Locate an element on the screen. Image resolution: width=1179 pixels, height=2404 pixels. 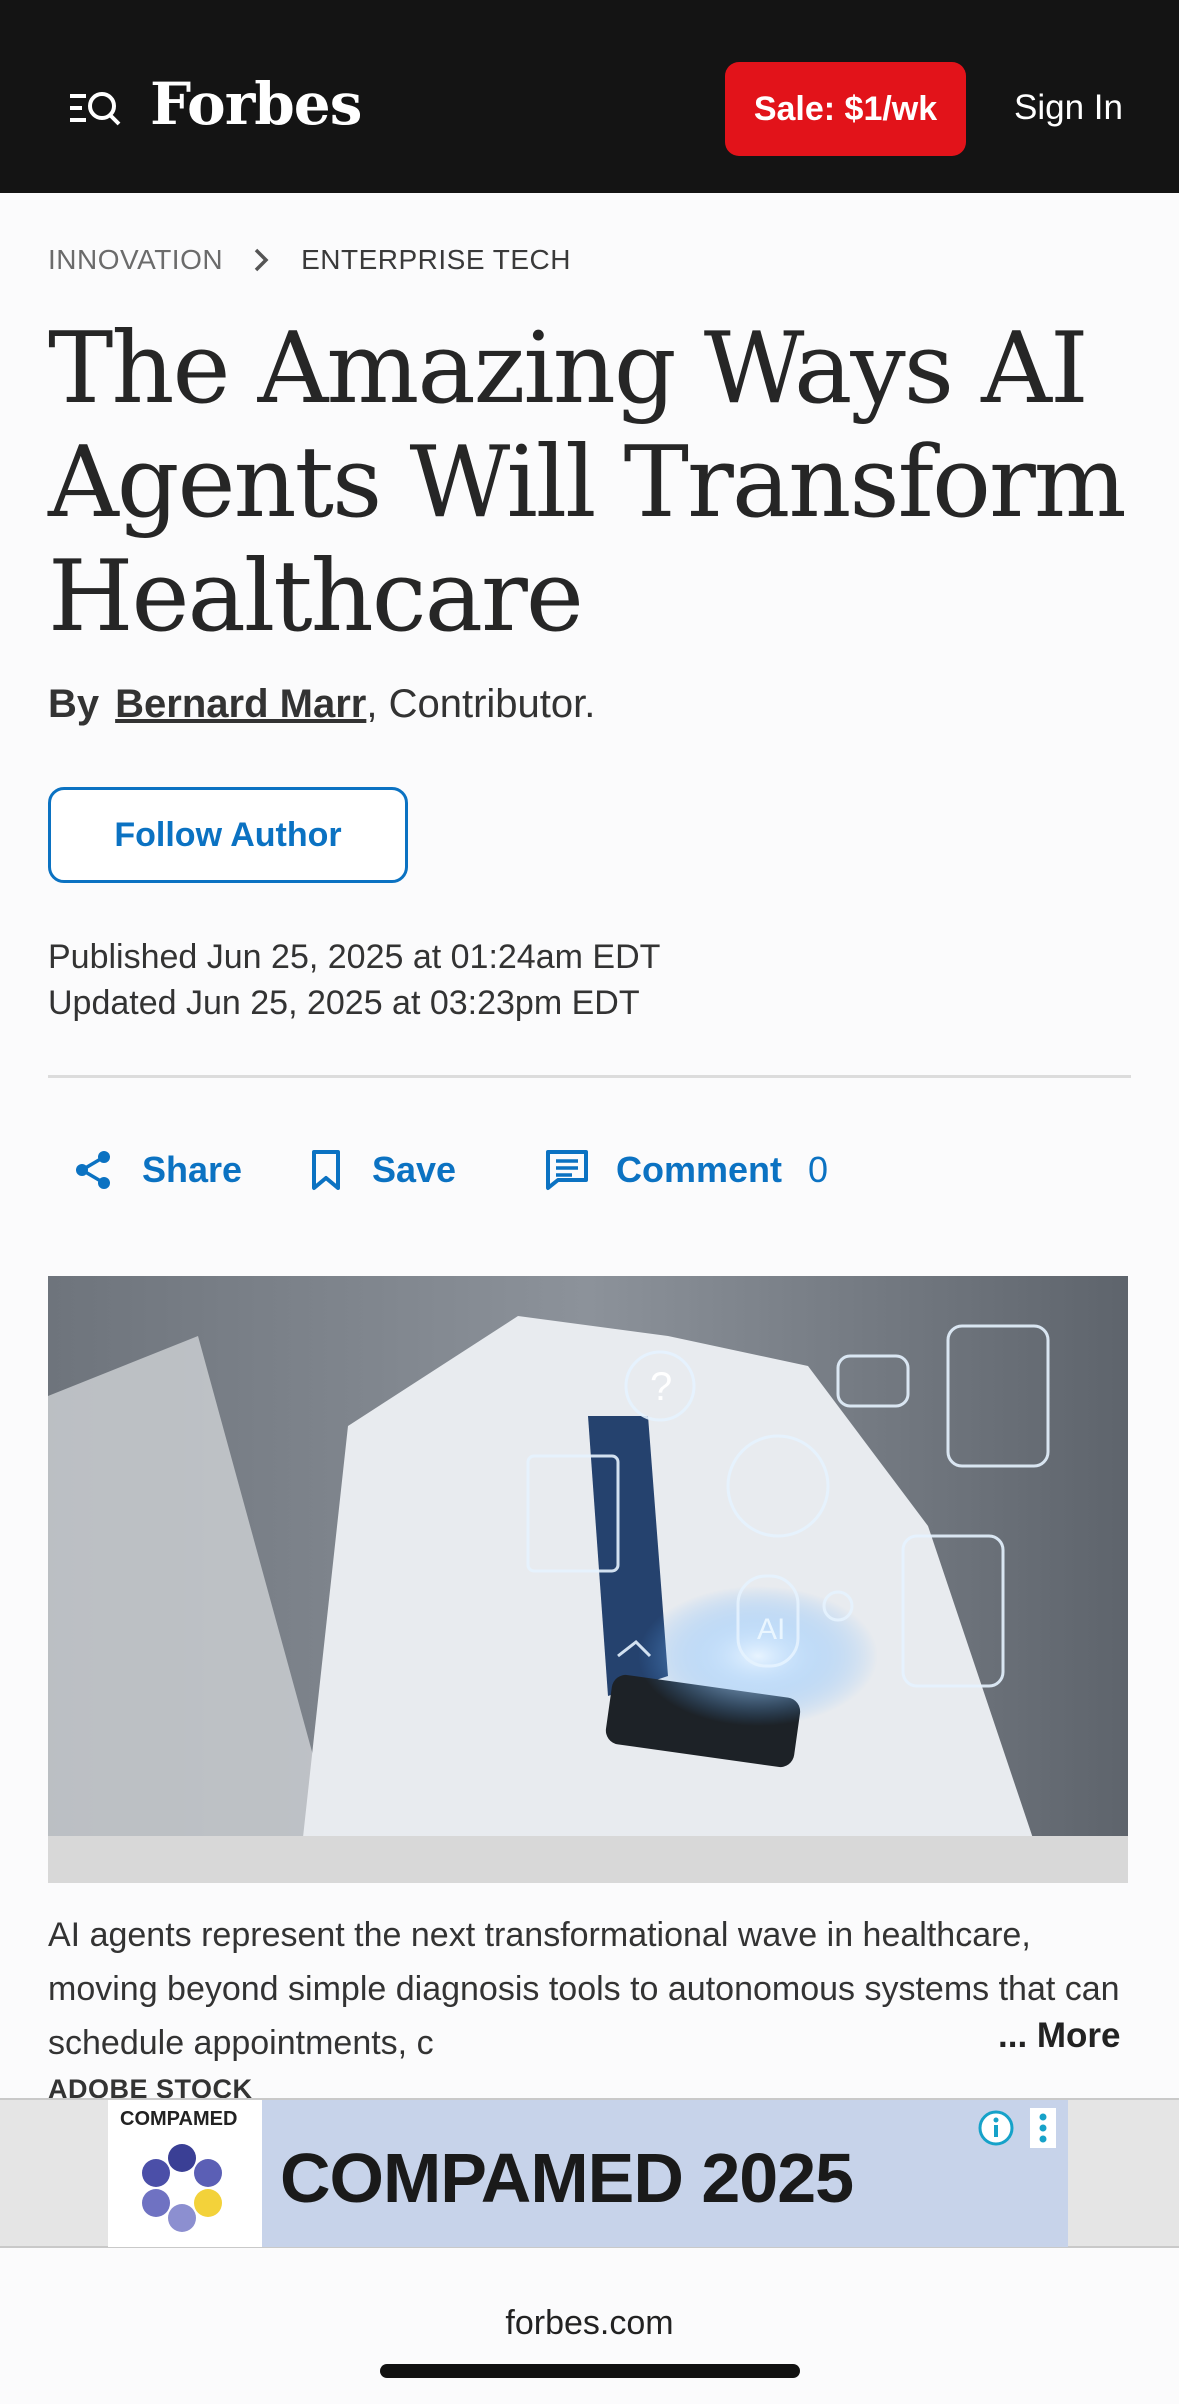
follow-author-button: Follow Author is located at coordinates (228, 835).